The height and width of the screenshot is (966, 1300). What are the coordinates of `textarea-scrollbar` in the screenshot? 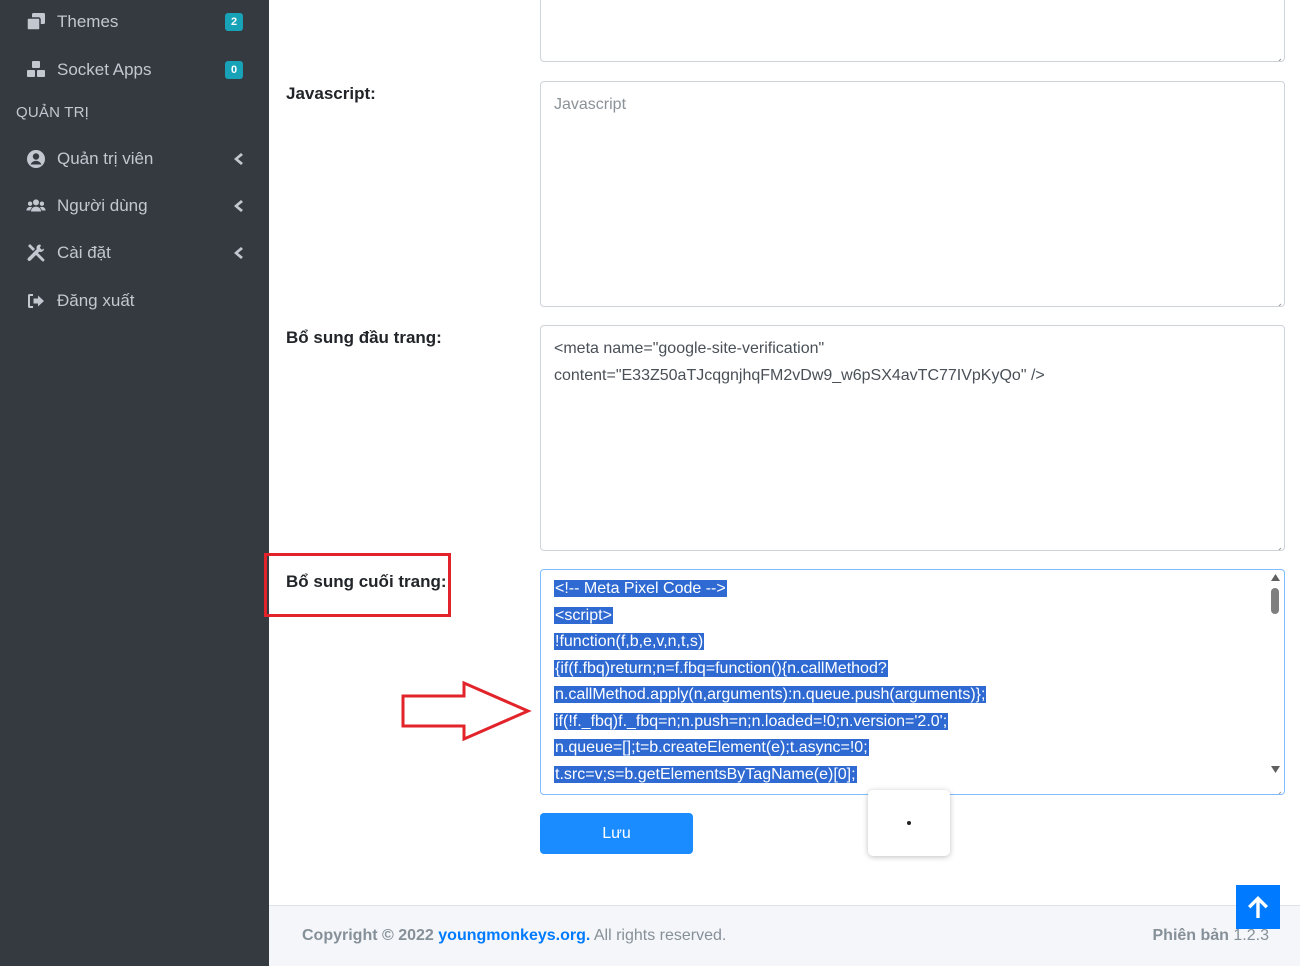 It's located at (1275, 674).